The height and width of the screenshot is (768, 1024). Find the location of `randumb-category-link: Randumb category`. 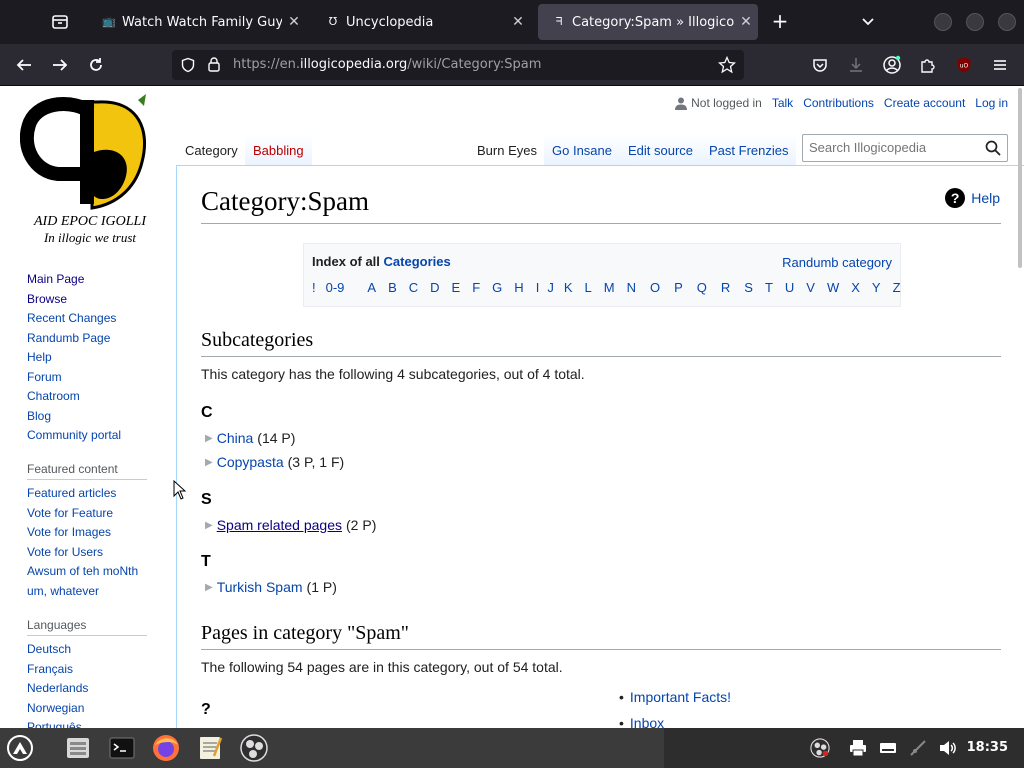

randumb-category-link: Randumb category is located at coordinates (837, 262).